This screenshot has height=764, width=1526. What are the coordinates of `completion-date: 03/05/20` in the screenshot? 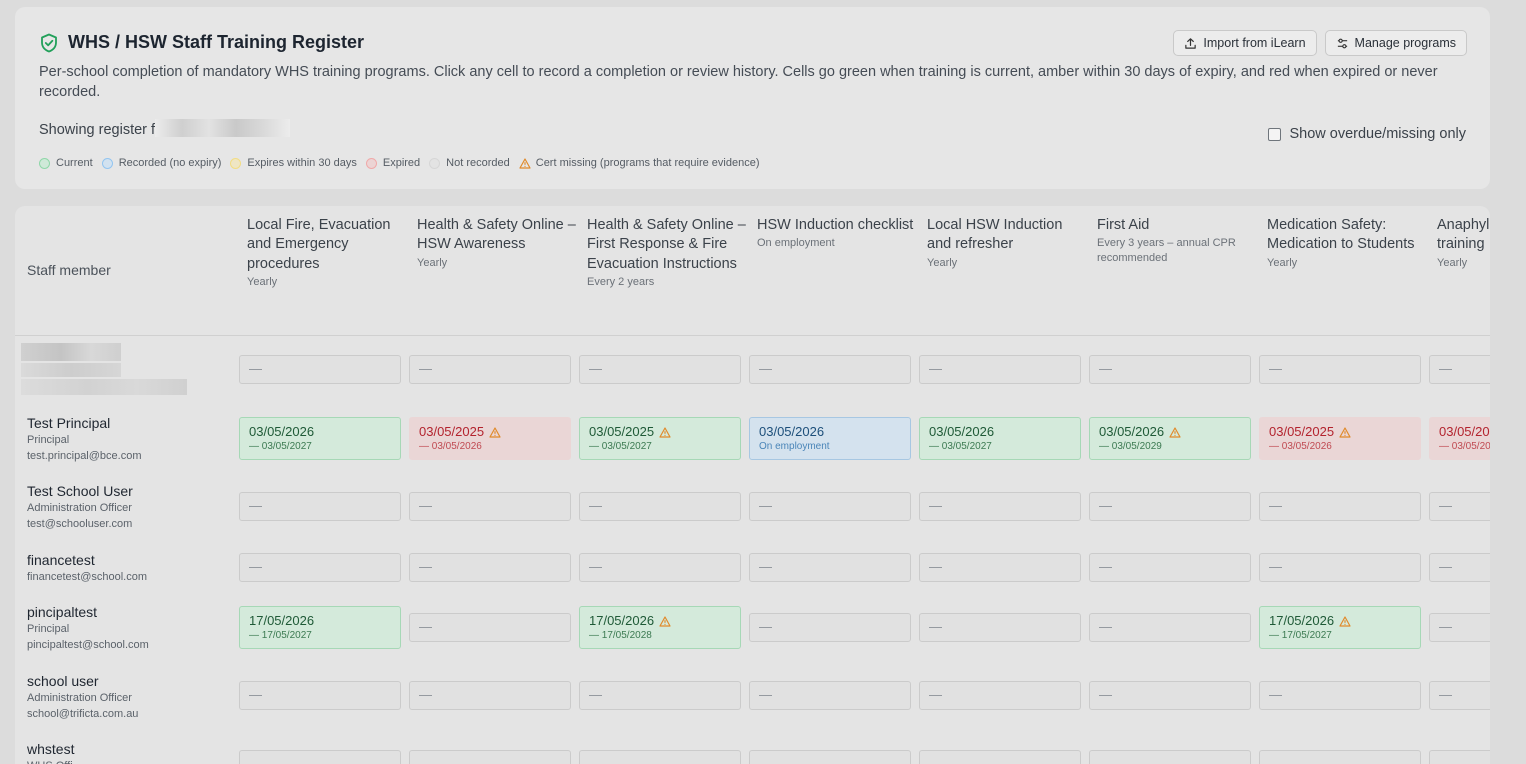 It's located at (1464, 431).